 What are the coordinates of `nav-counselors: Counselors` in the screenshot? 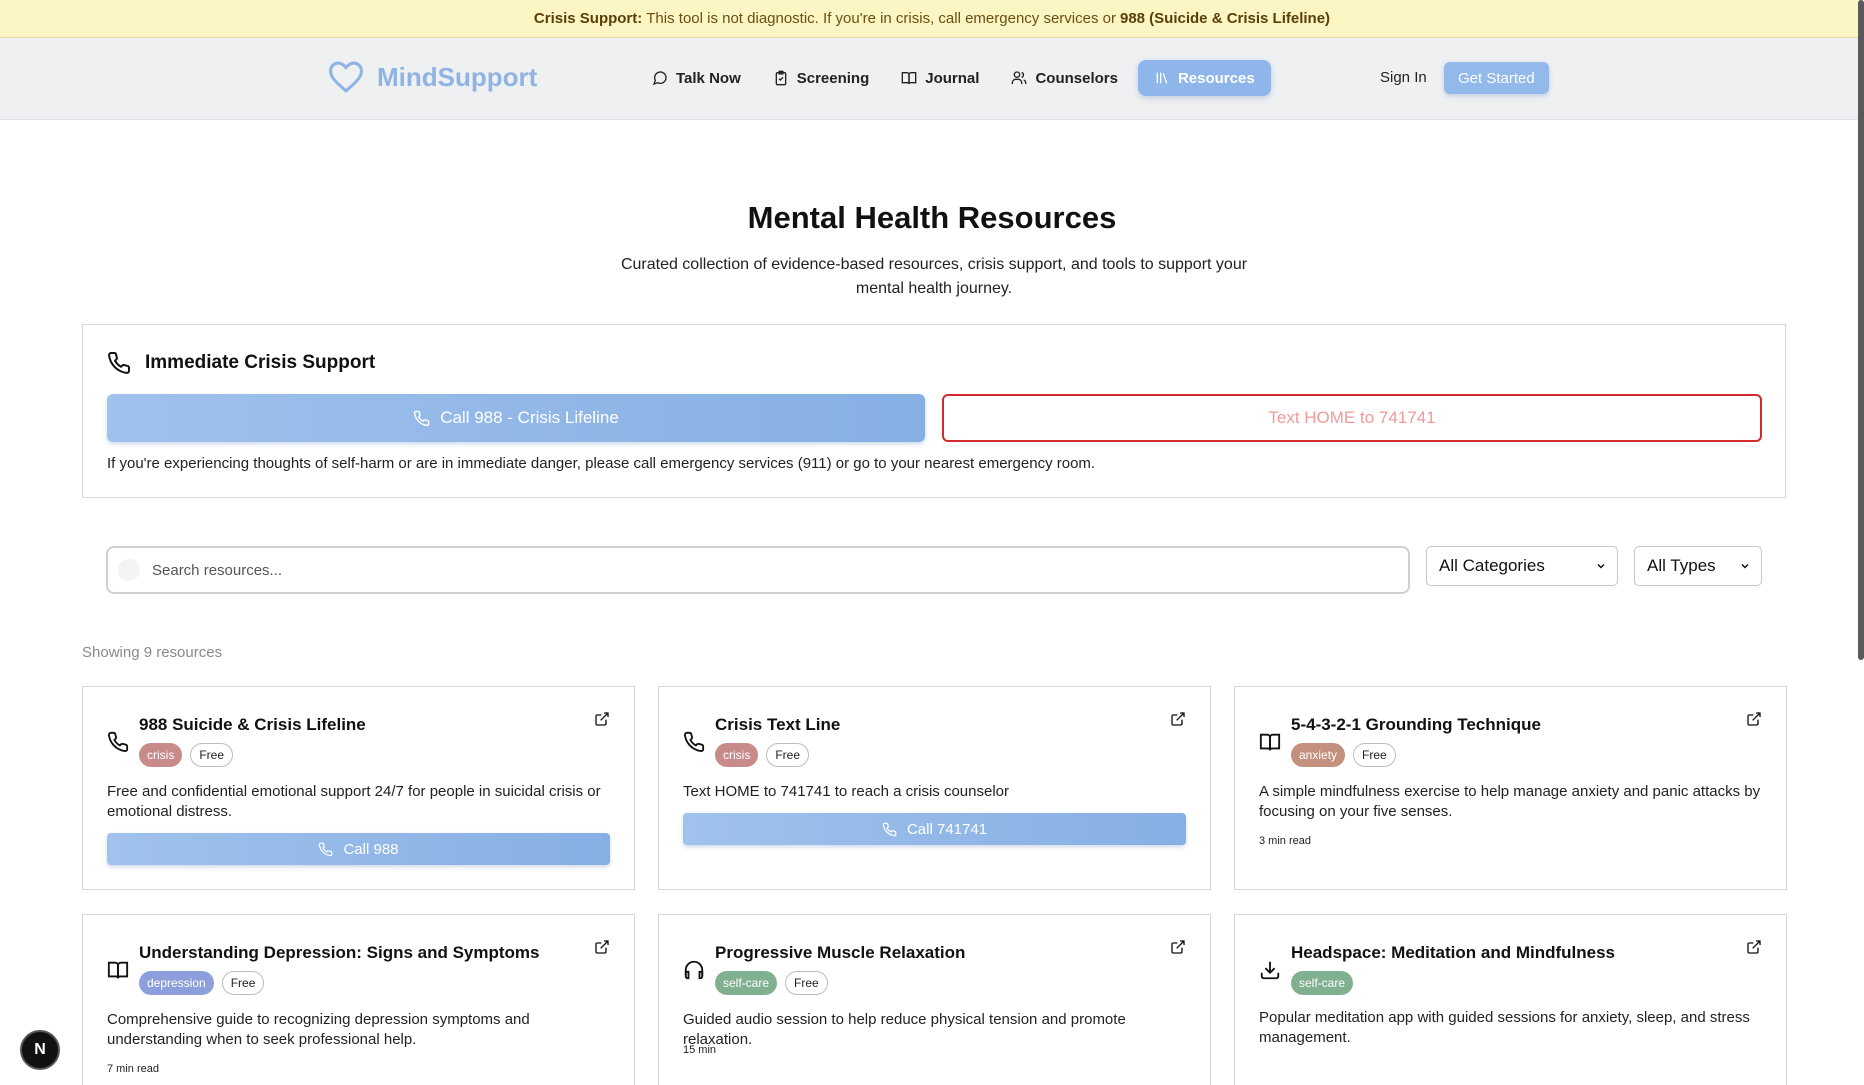 It's located at (1064, 78).